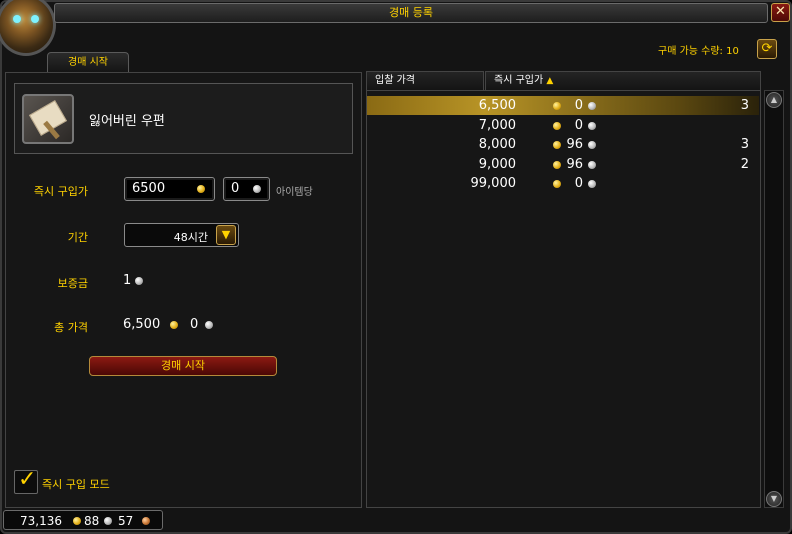 This screenshot has width=792, height=534. What do you see at coordinates (774, 299) in the screenshot?
I see `listings-scrollbar` at bounding box center [774, 299].